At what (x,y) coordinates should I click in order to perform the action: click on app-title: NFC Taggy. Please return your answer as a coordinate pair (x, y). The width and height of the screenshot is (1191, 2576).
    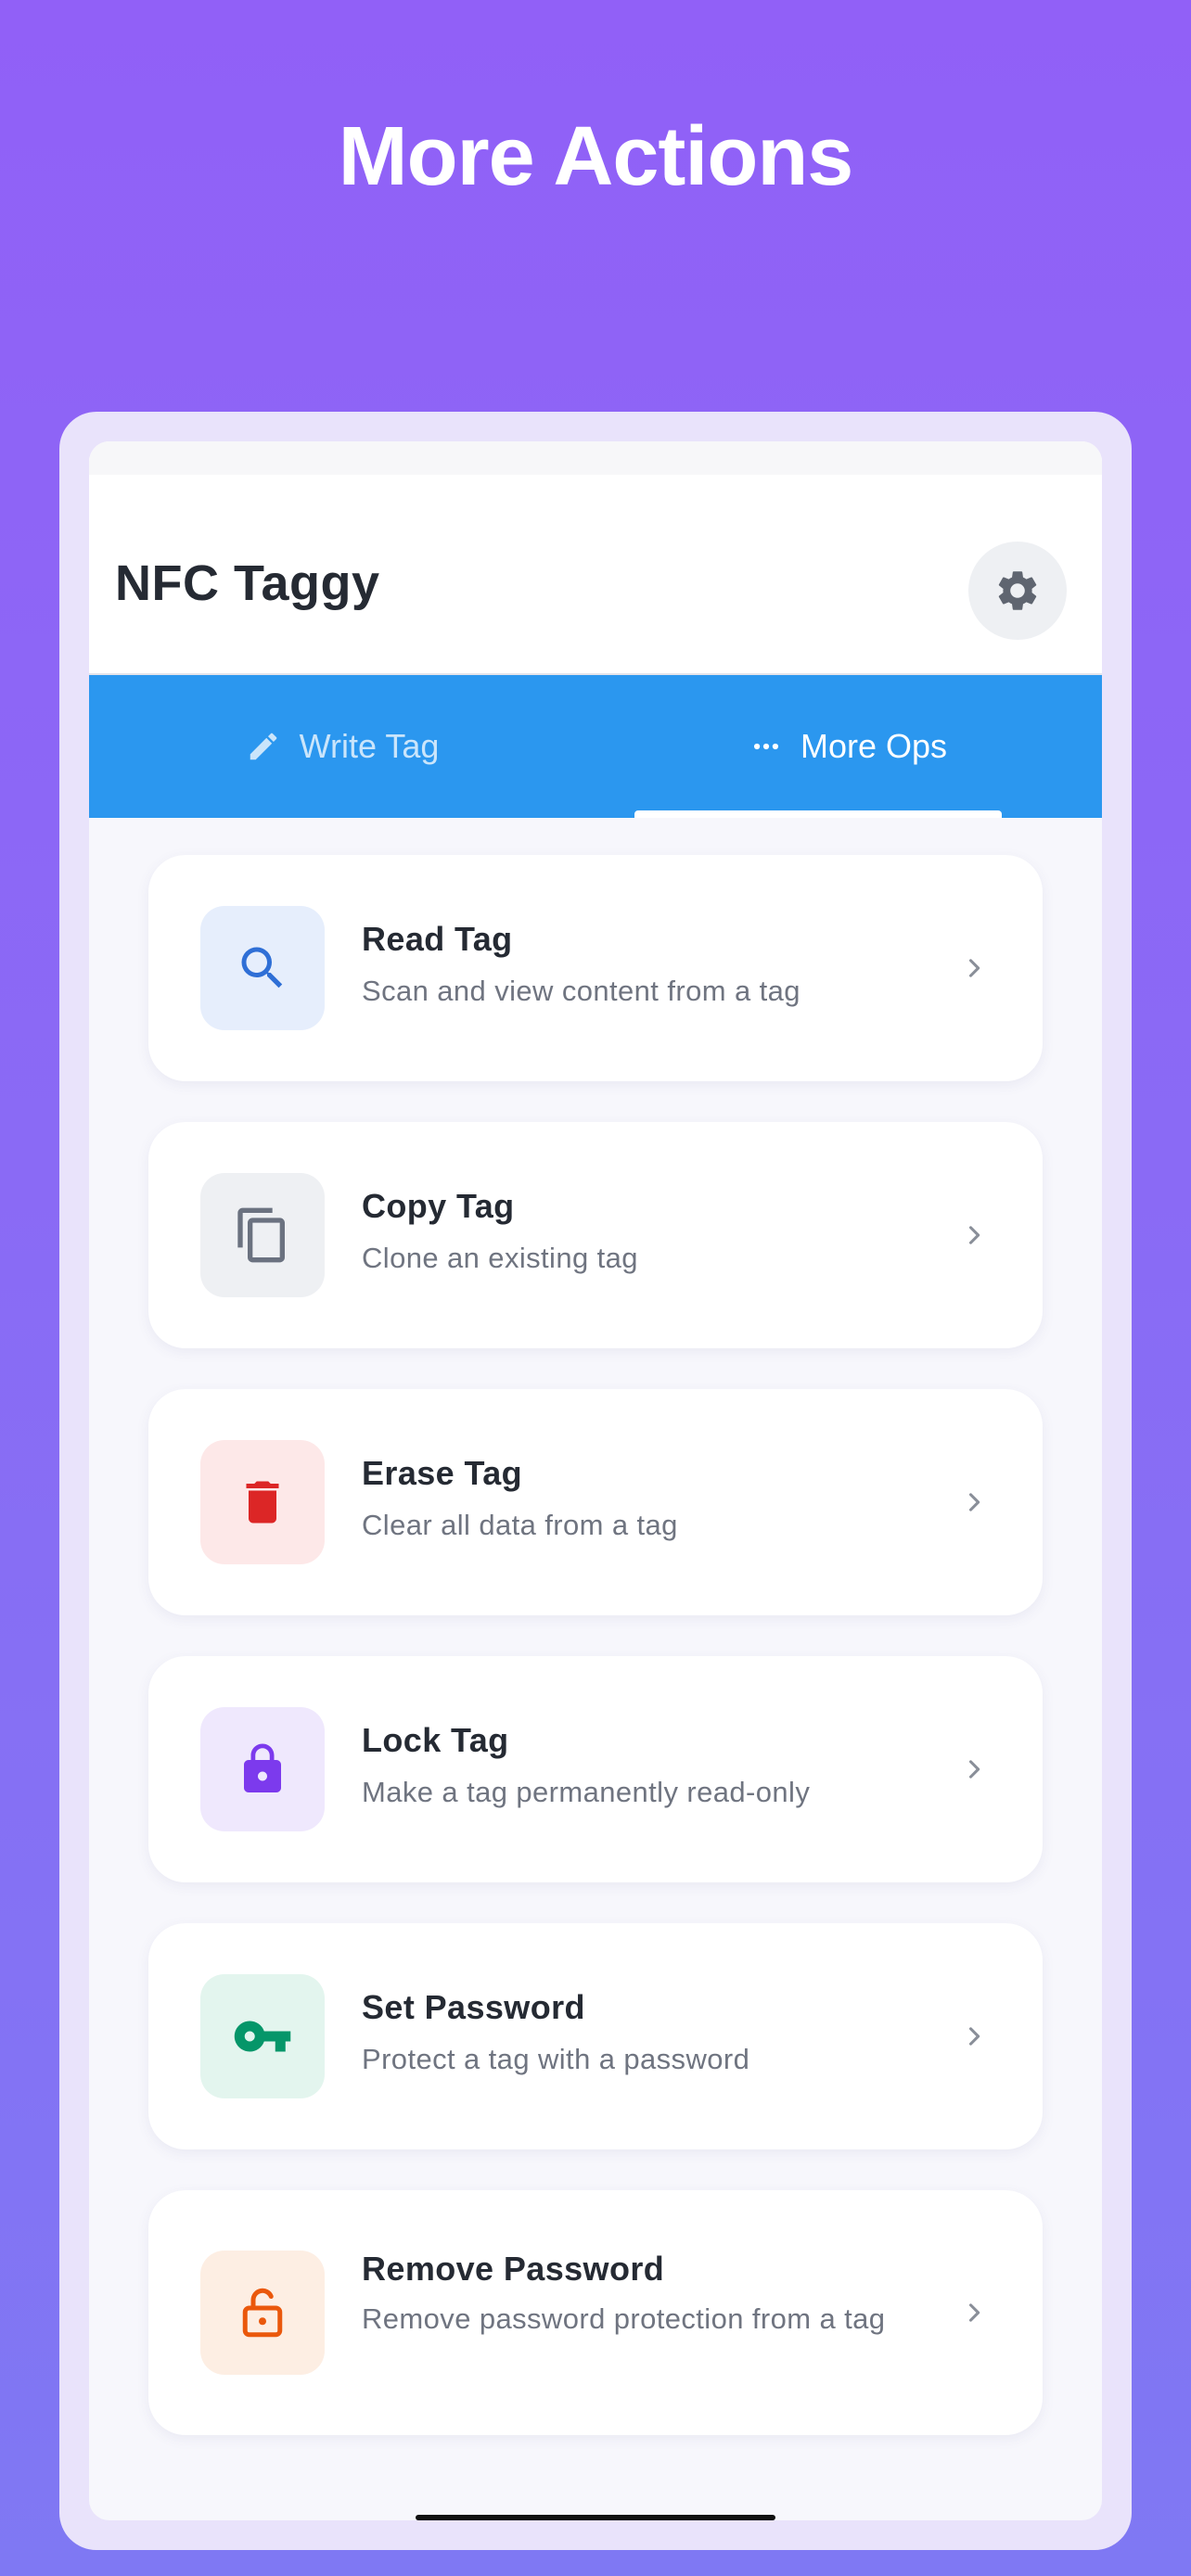
    Looking at the image, I should click on (248, 583).